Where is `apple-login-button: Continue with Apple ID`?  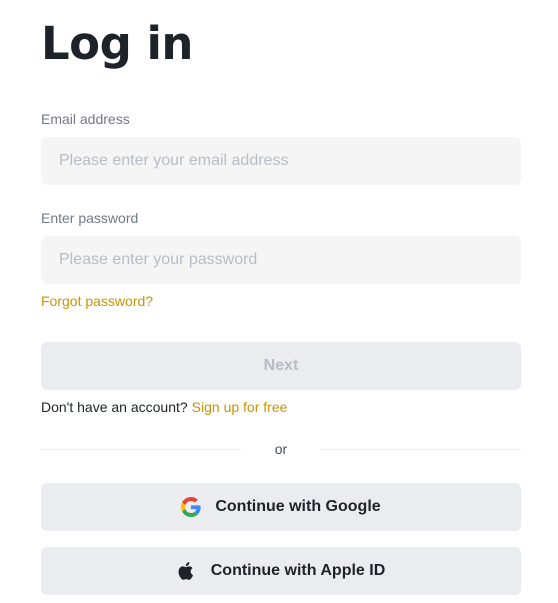 apple-login-button: Continue with Apple ID is located at coordinates (281, 571).